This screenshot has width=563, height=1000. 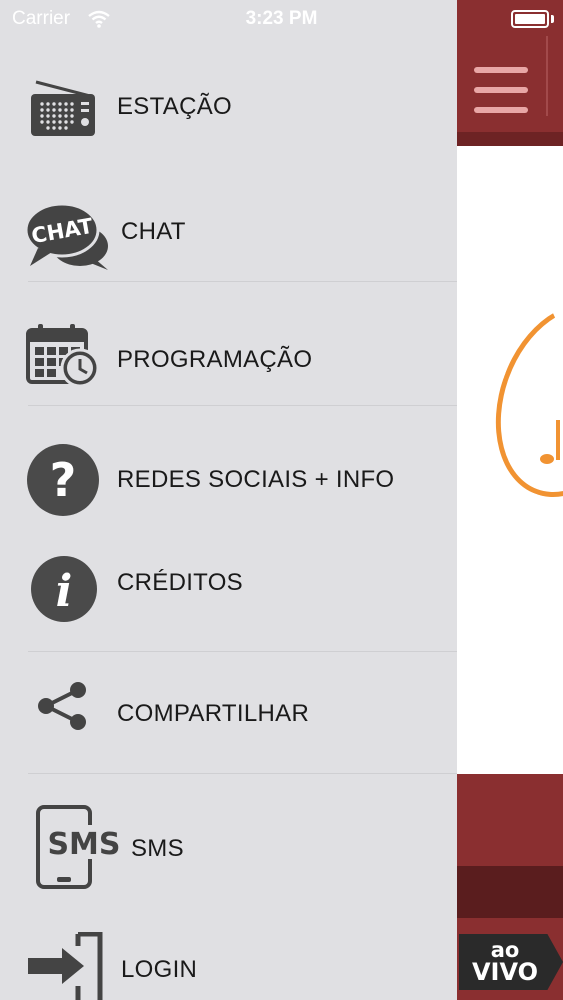 What do you see at coordinates (530, 19) in the screenshot?
I see `battery-icon` at bounding box center [530, 19].